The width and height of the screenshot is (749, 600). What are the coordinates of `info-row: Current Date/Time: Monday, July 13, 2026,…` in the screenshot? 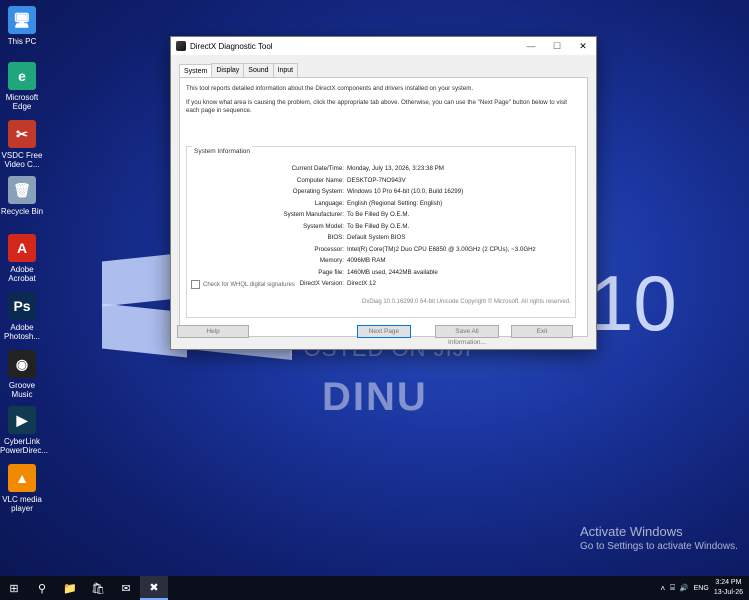 It's located at (381, 169).